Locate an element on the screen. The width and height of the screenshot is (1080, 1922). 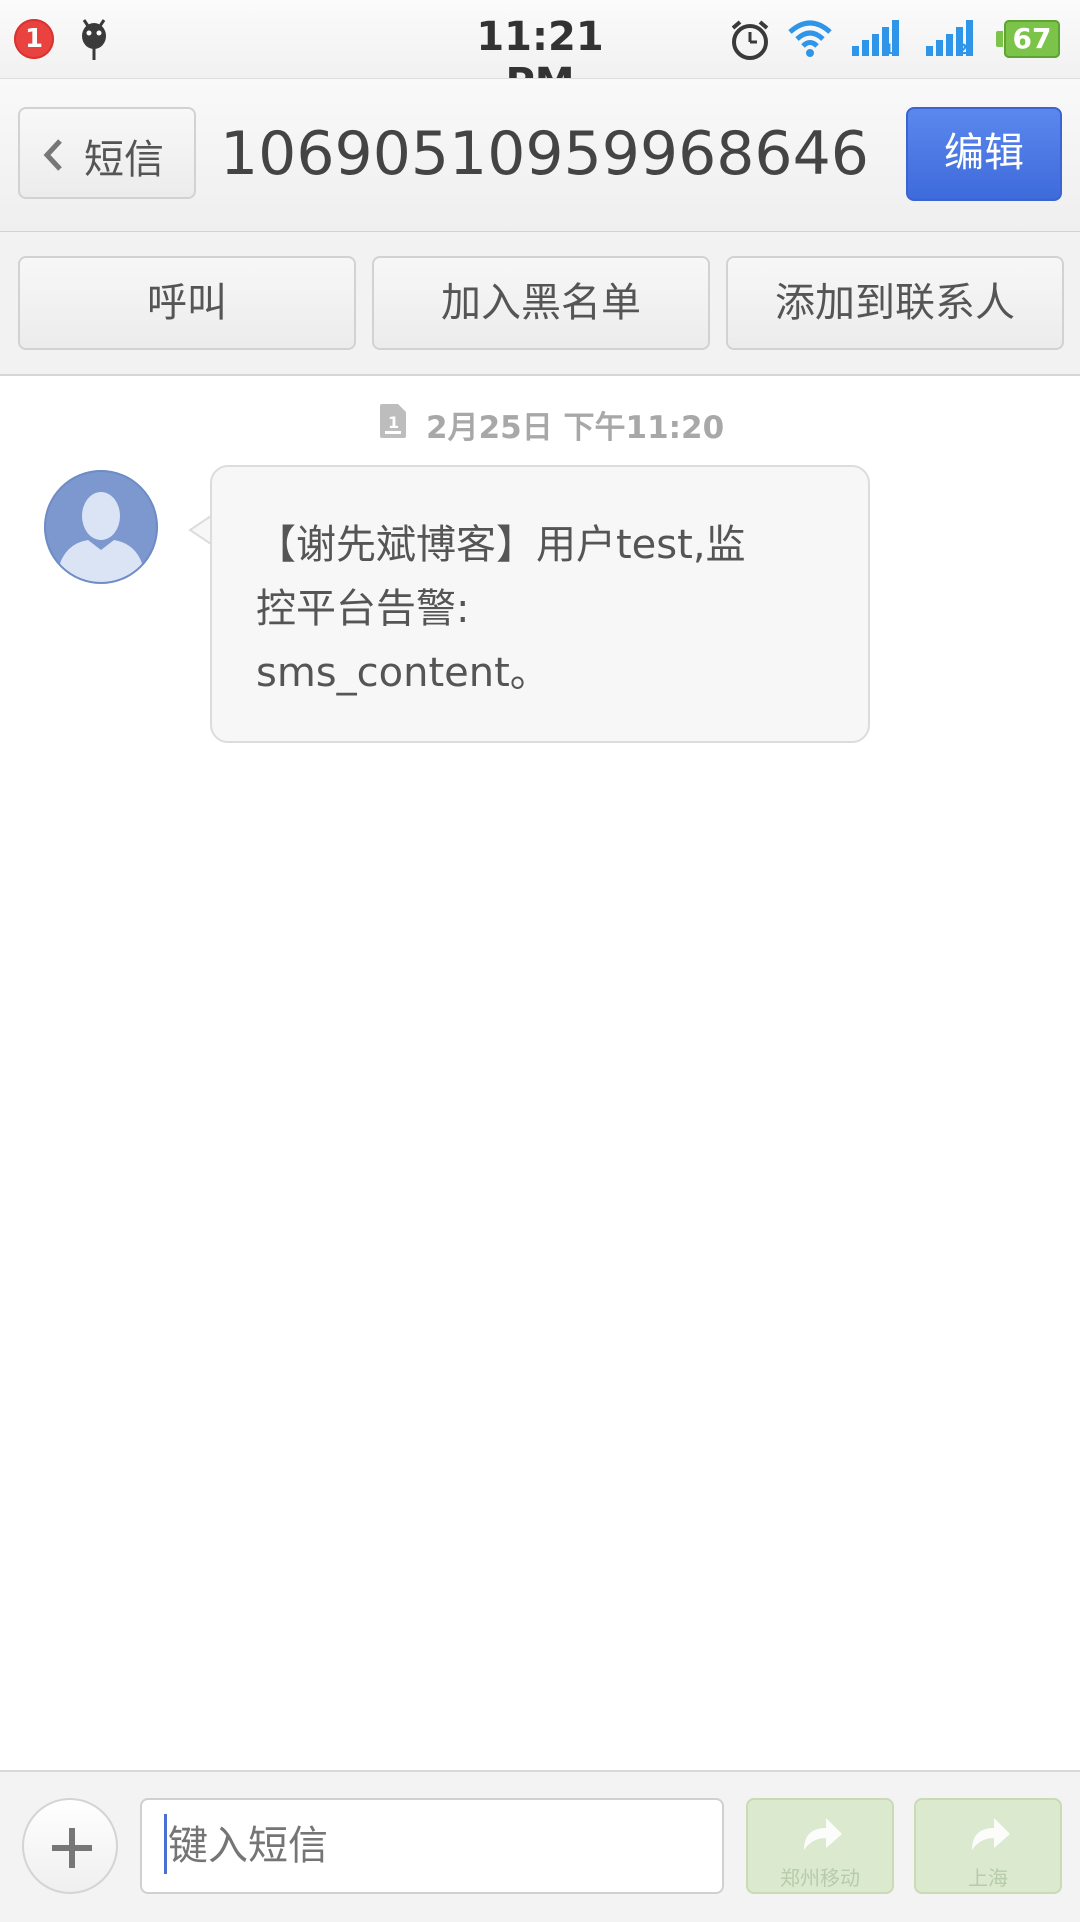
alarm-icon is located at coordinates (750, 40).